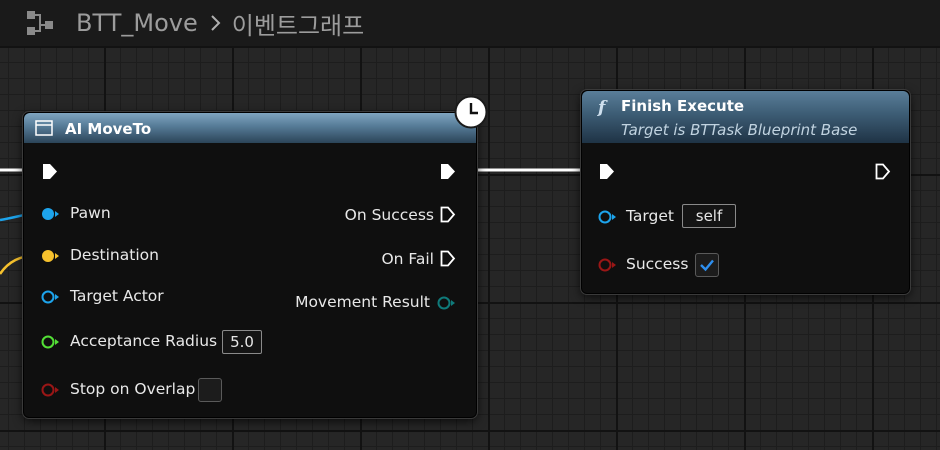 The height and width of the screenshot is (450, 940). What do you see at coordinates (242, 342) in the screenshot?
I see `acceptance-radius-input: 5.0` at bounding box center [242, 342].